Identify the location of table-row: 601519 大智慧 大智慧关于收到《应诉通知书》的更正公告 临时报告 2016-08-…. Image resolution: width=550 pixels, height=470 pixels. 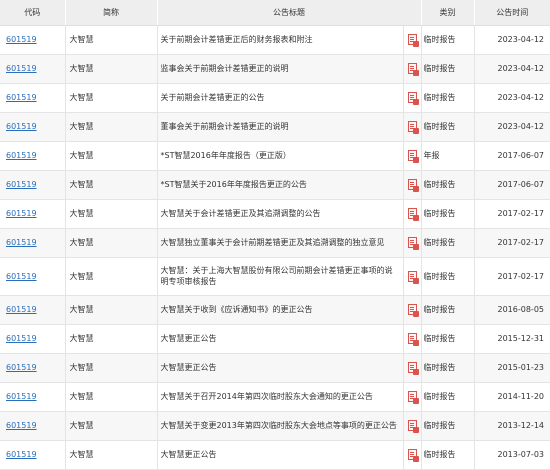
(275, 310).